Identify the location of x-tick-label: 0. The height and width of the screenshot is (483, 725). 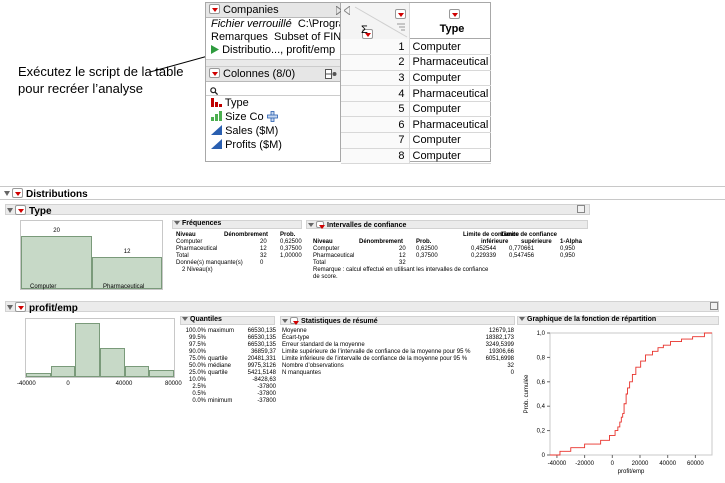
(613, 464).